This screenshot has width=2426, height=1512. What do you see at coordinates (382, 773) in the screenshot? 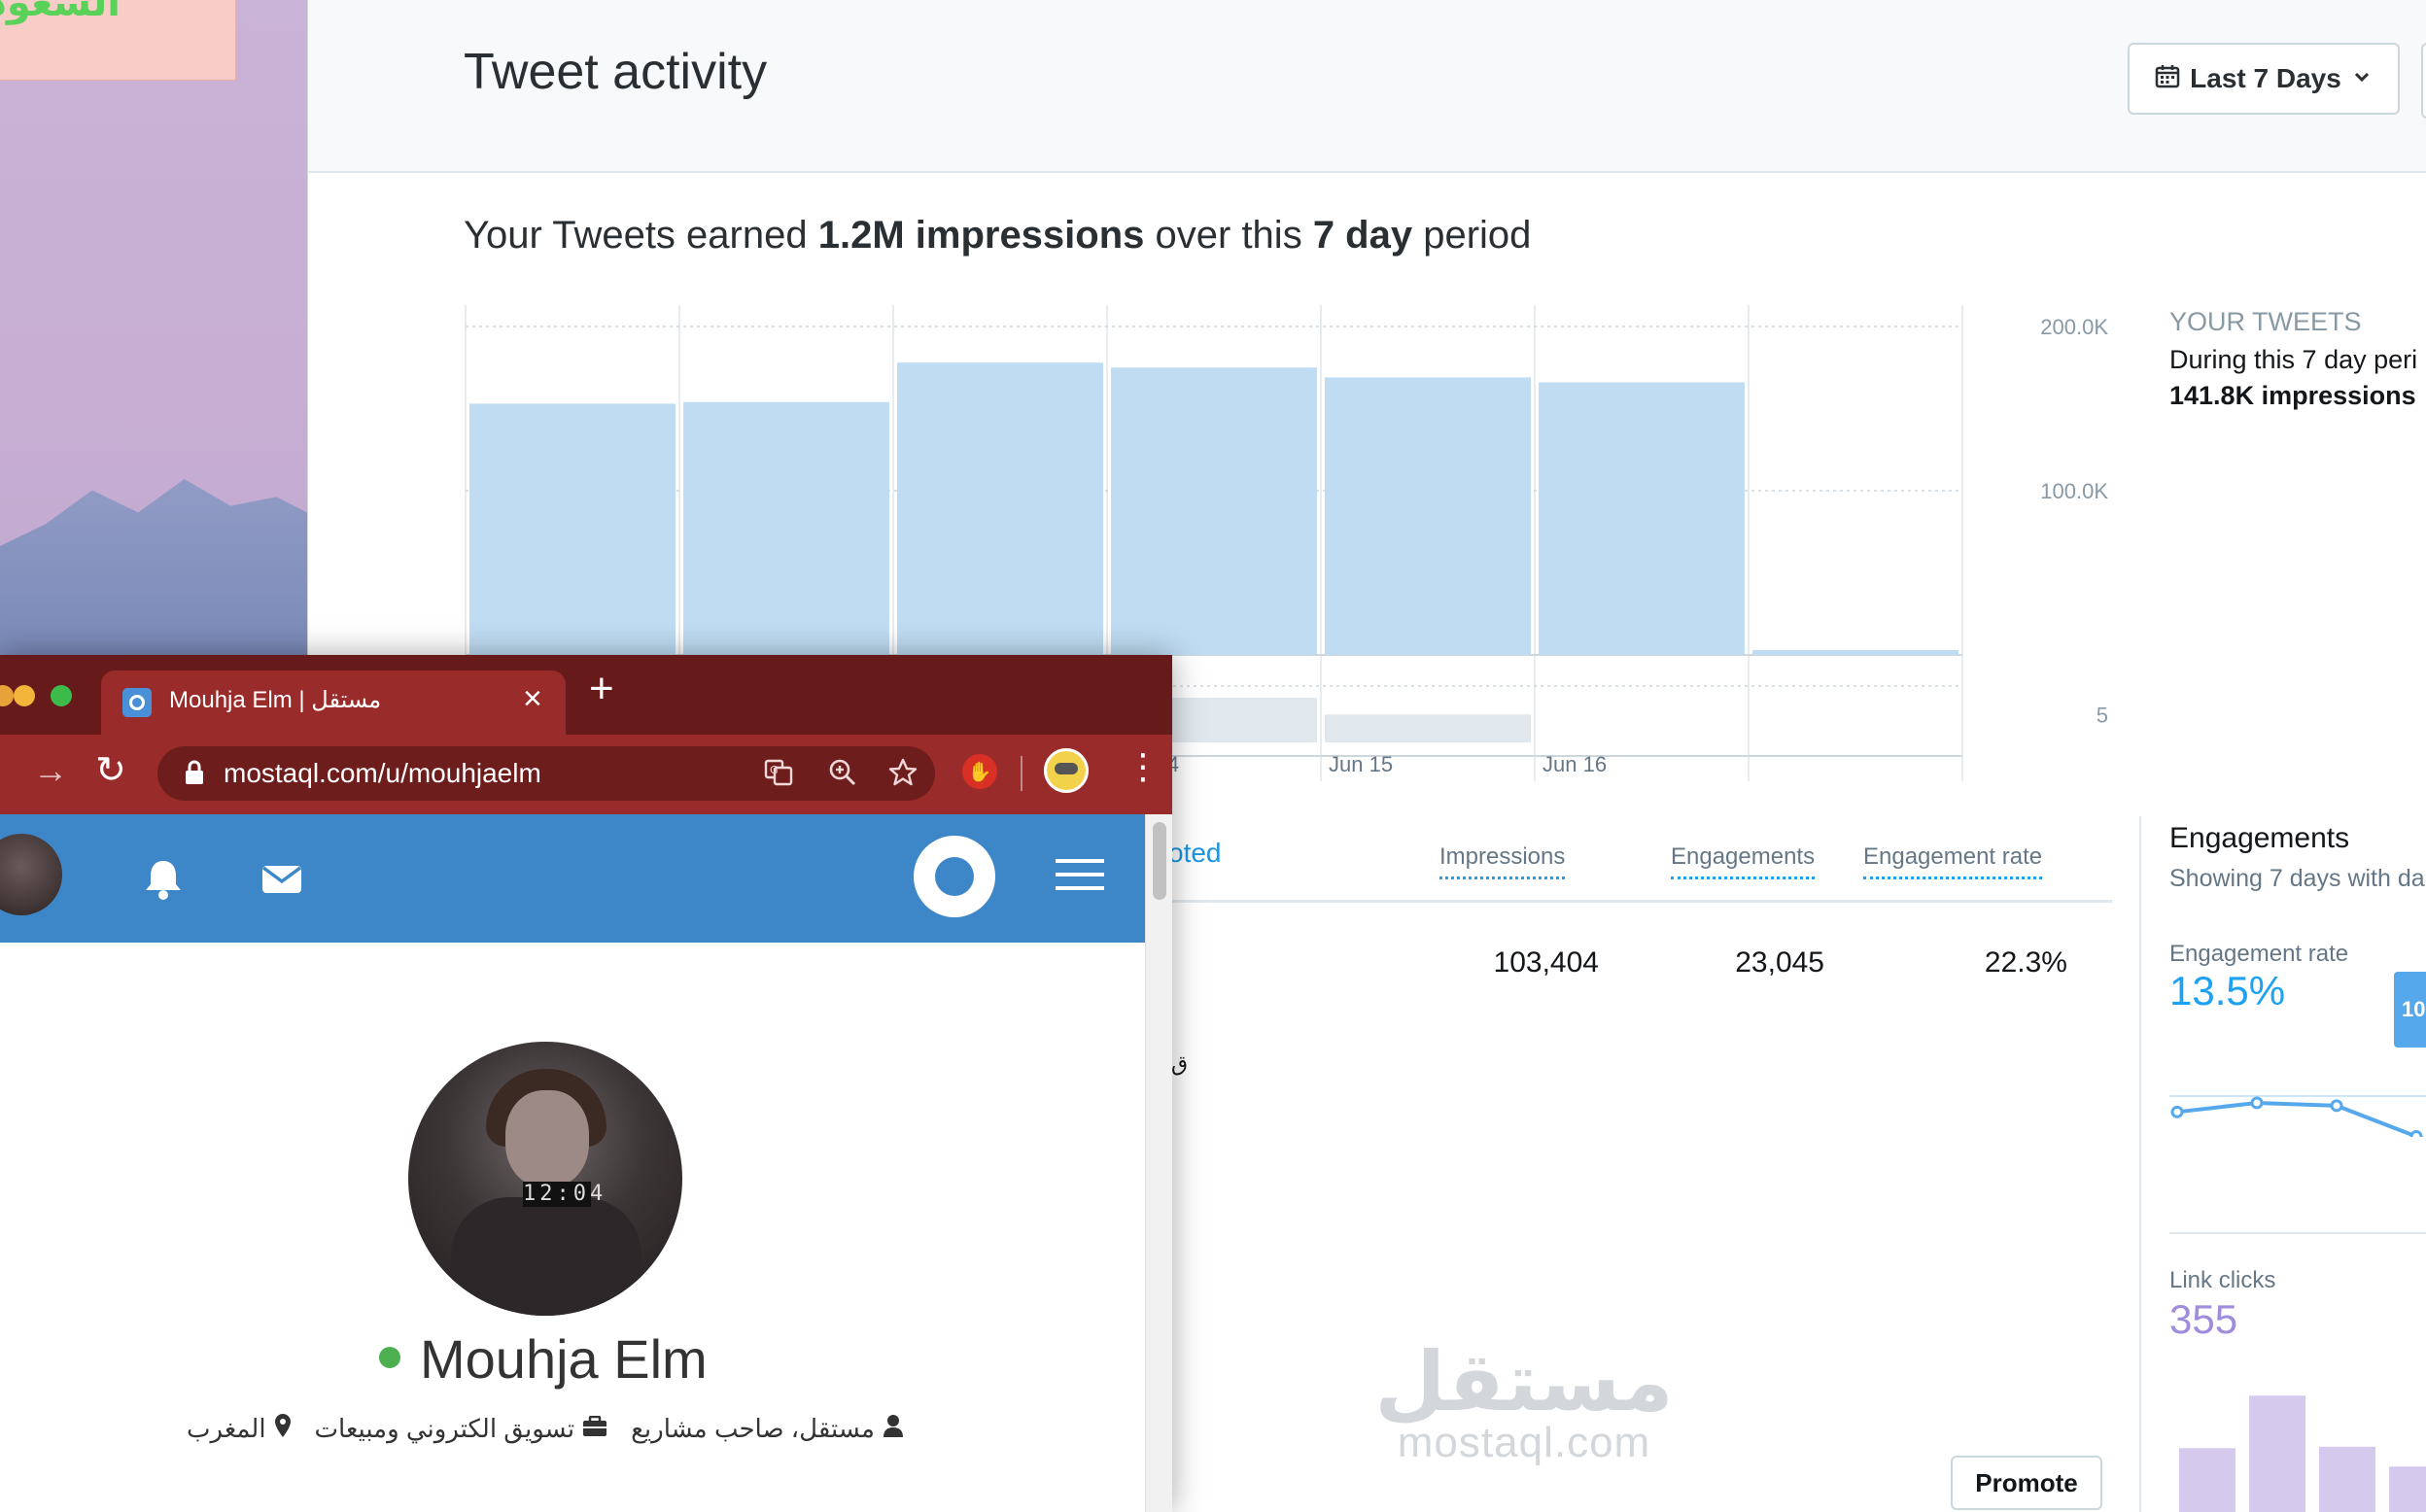
I see `url-text: mostaql.com/u/mouhjaelm` at bounding box center [382, 773].